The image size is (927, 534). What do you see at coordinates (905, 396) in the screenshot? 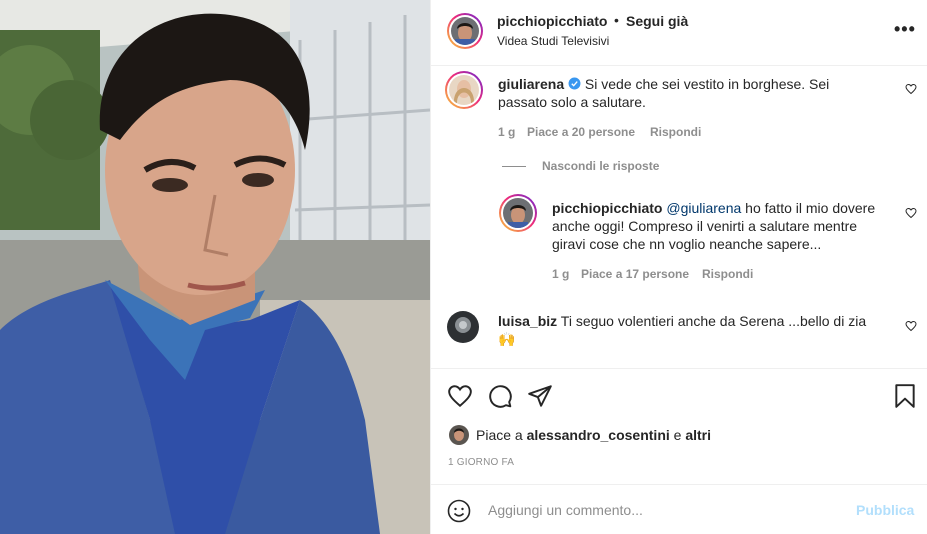
I see `bookmark-icon` at bounding box center [905, 396].